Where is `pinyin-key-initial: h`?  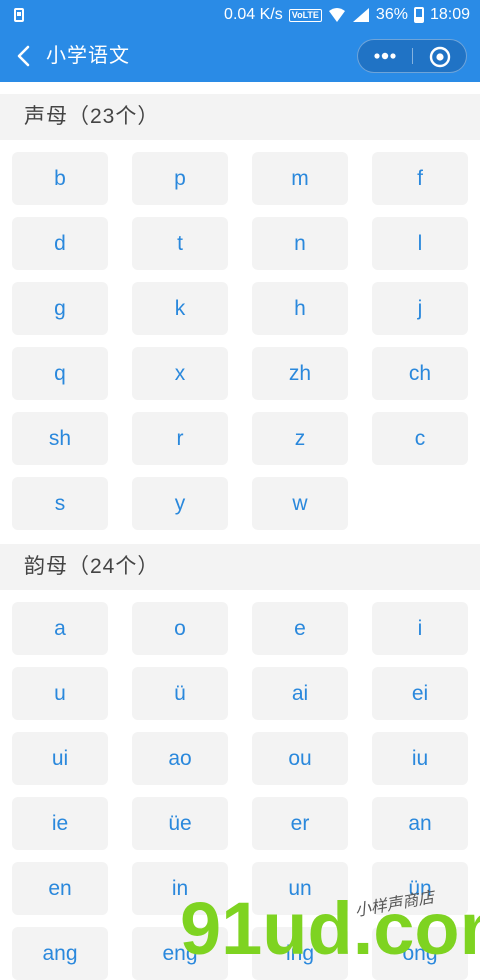 pinyin-key-initial: h is located at coordinates (300, 308).